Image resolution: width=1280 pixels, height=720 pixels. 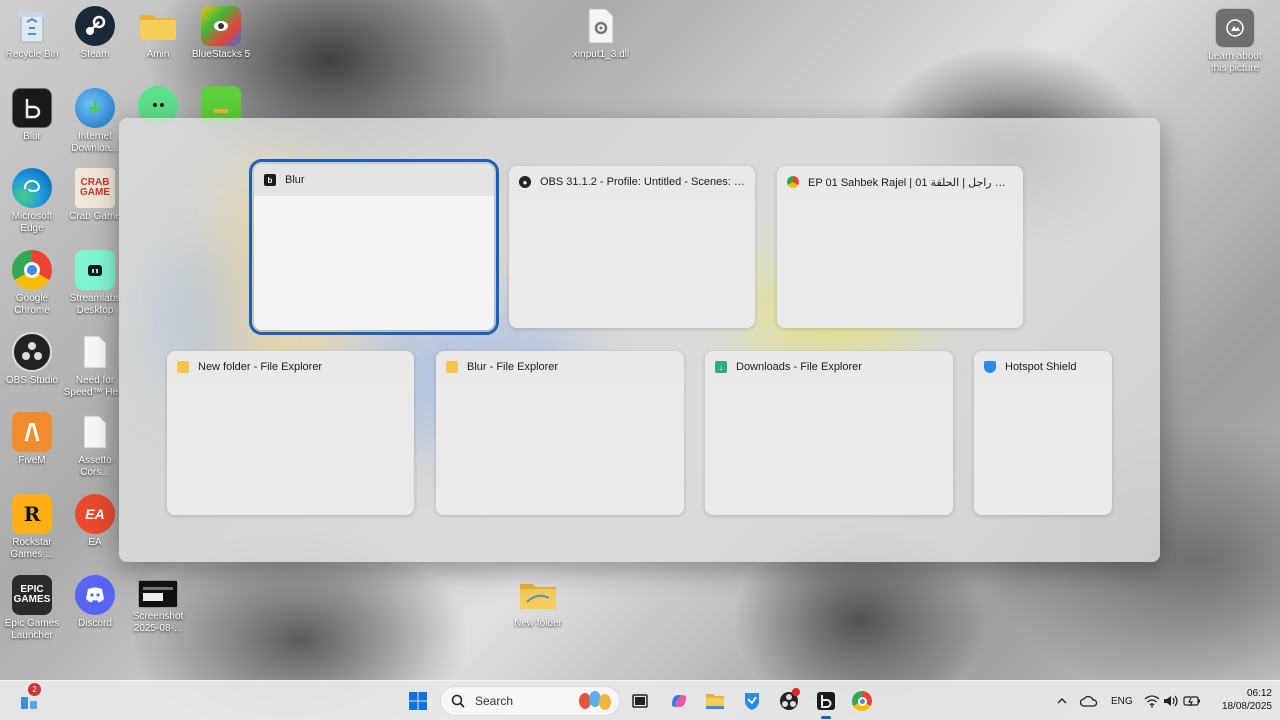 I want to click on window-thumbnail-new-folder-explorer: New folder - File Explorer, so click(x=290, y=433).